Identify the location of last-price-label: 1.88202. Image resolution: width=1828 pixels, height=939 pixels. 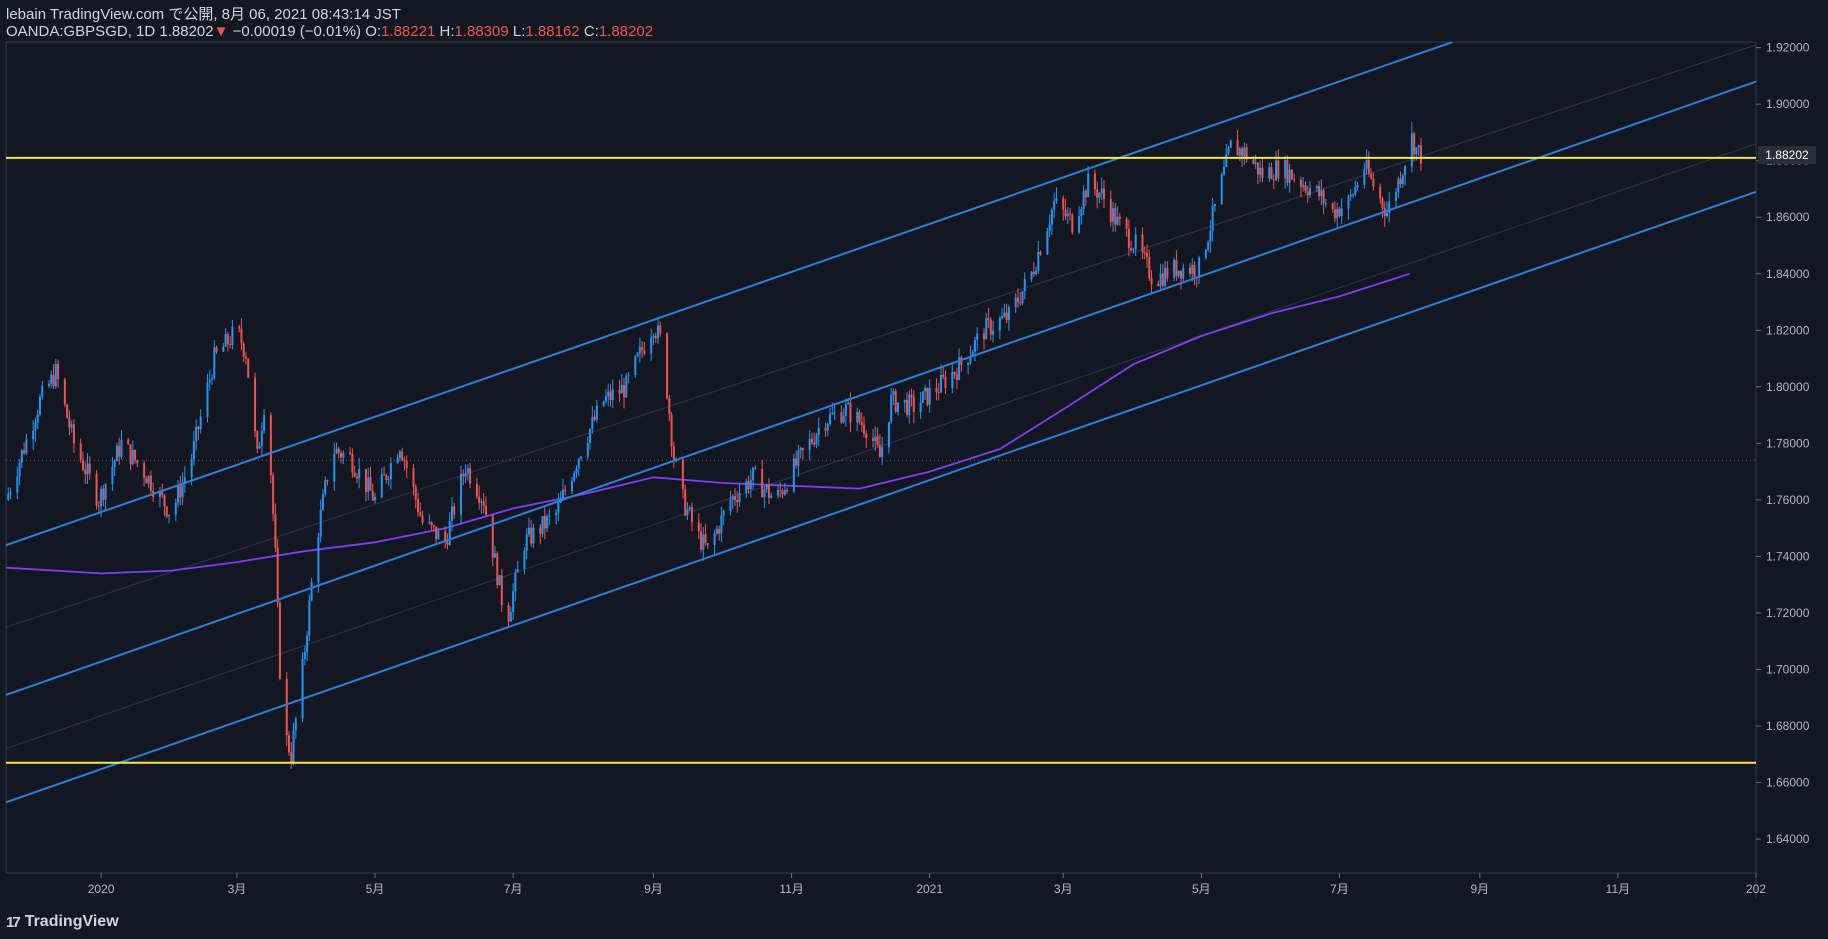
(1787, 155).